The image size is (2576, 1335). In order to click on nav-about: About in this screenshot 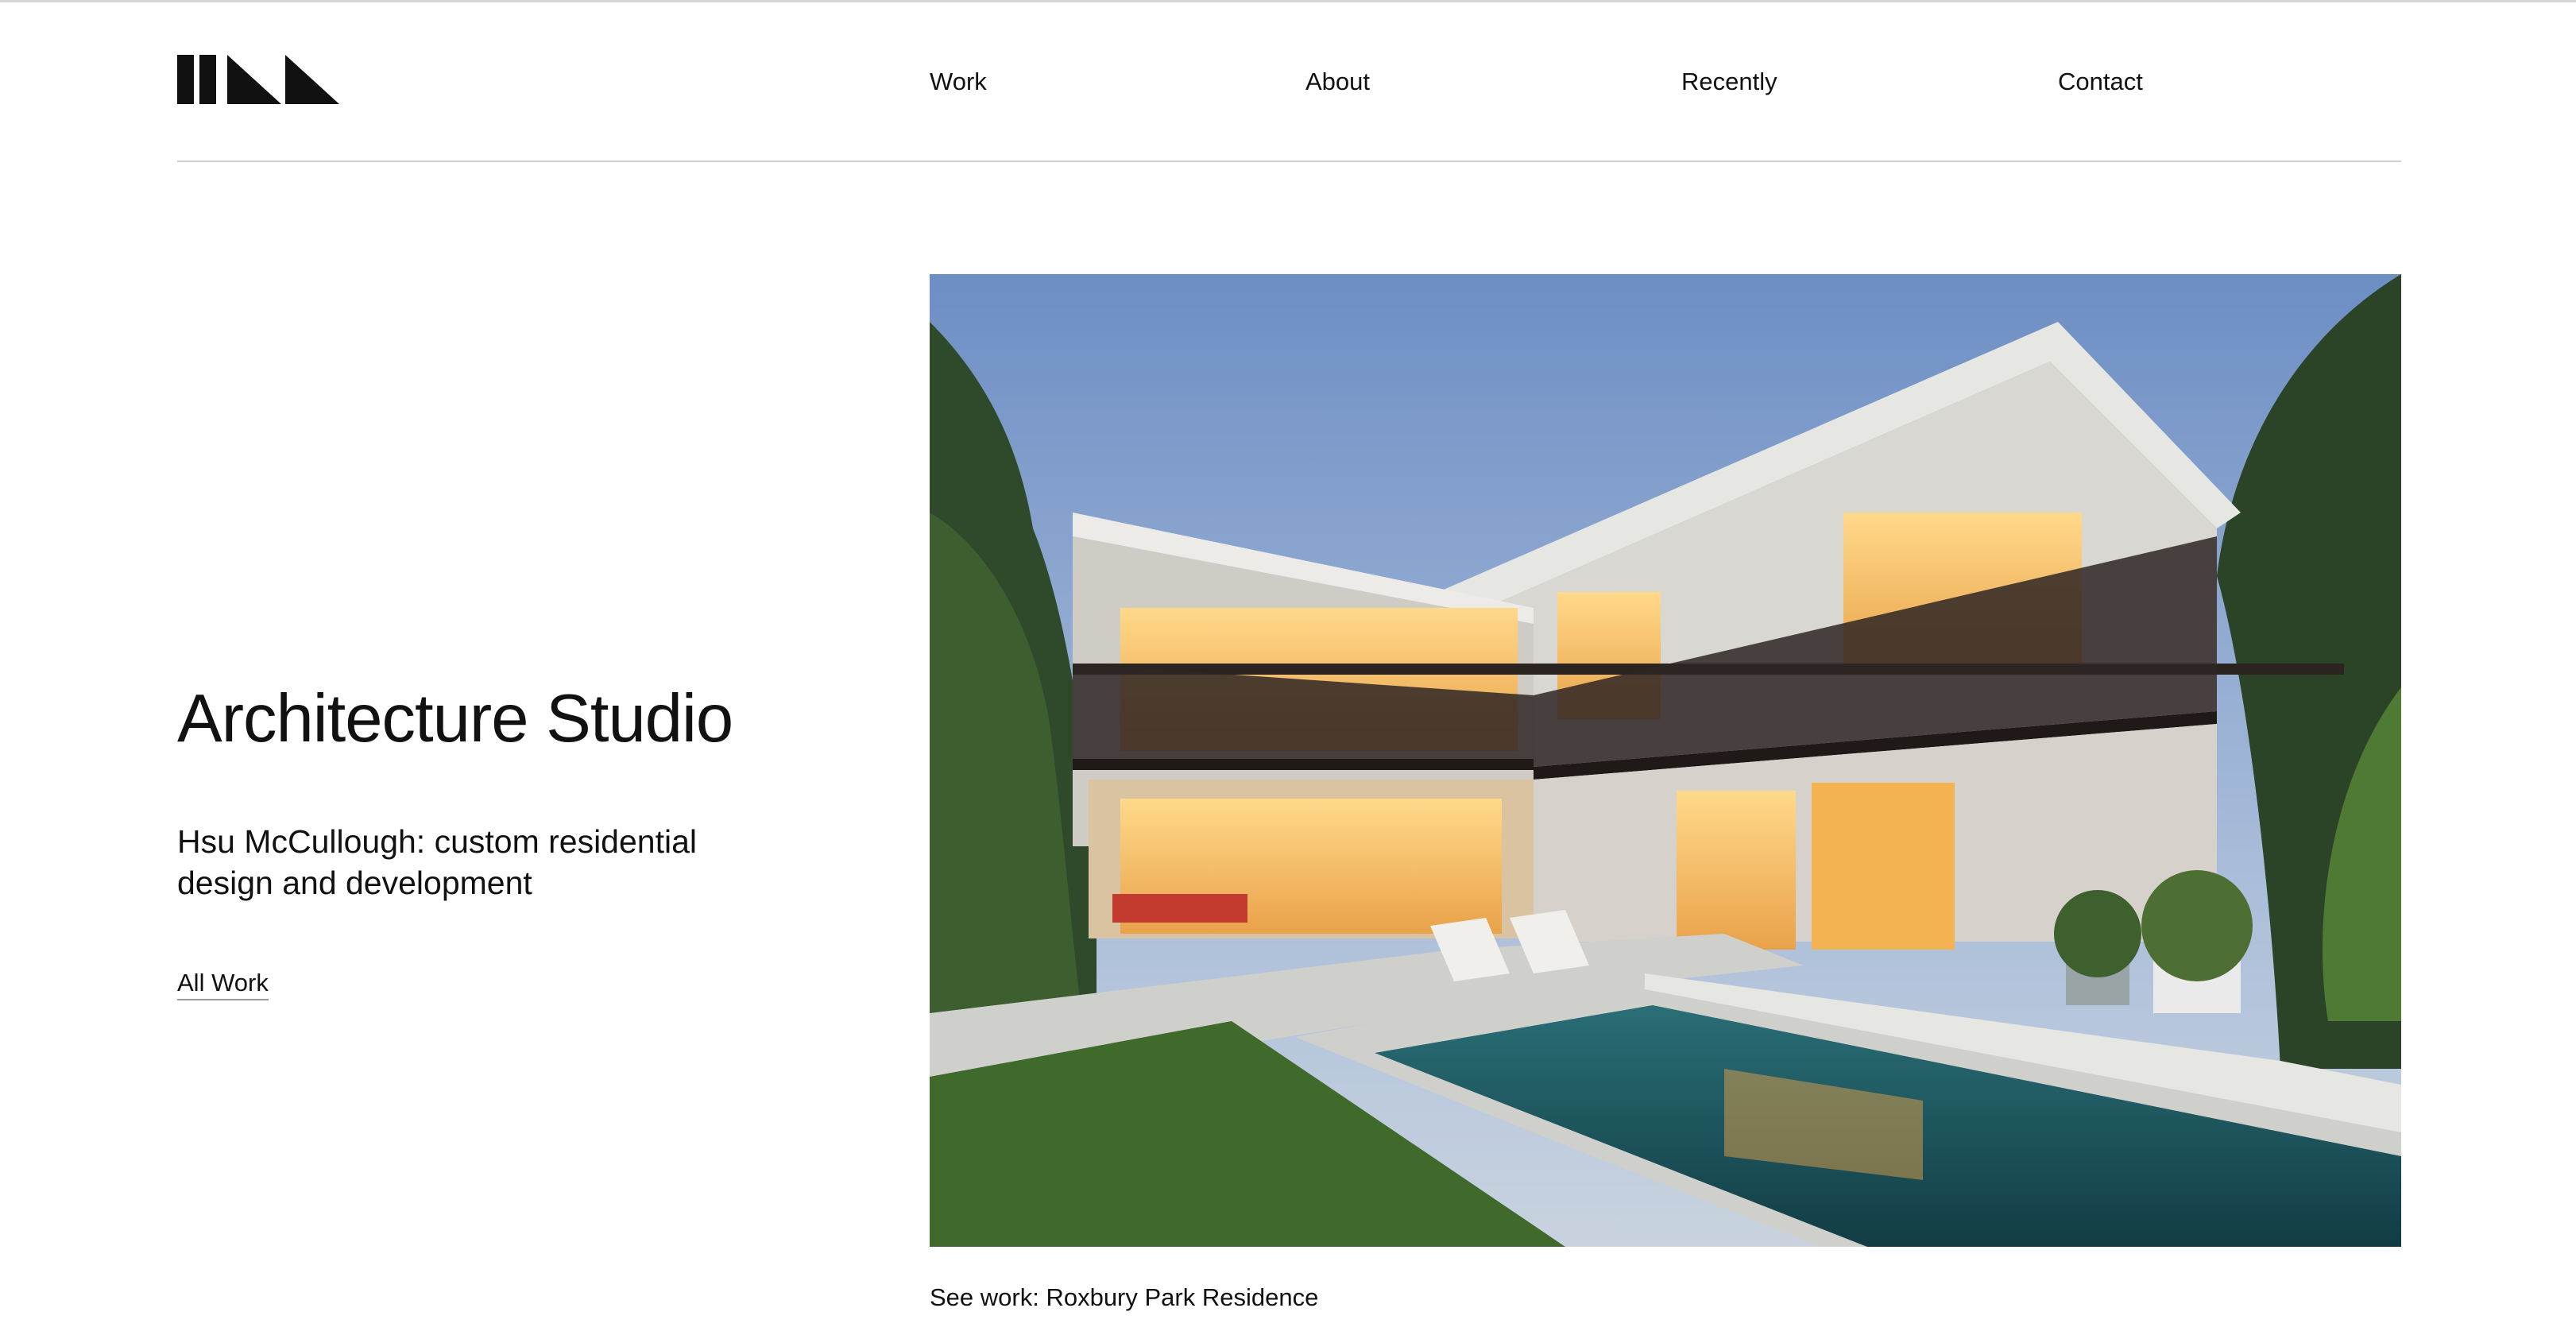, I will do `click(1337, 82)`.